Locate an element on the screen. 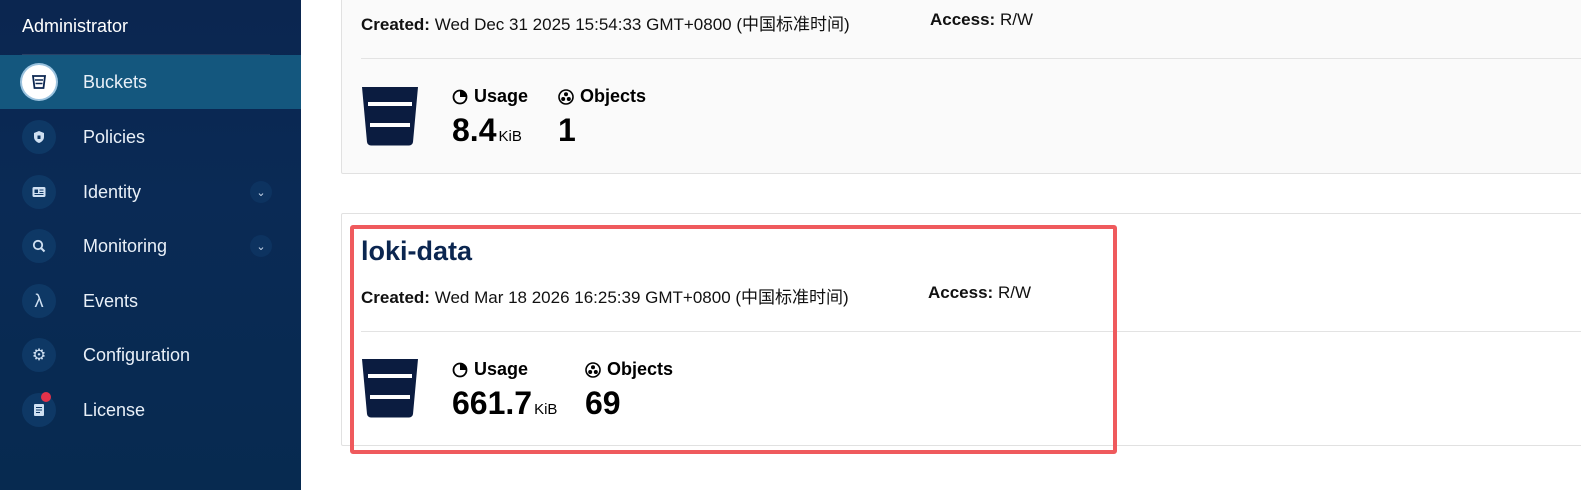  usage-value: 661.7 KiB is located at coordinates (505, 403).